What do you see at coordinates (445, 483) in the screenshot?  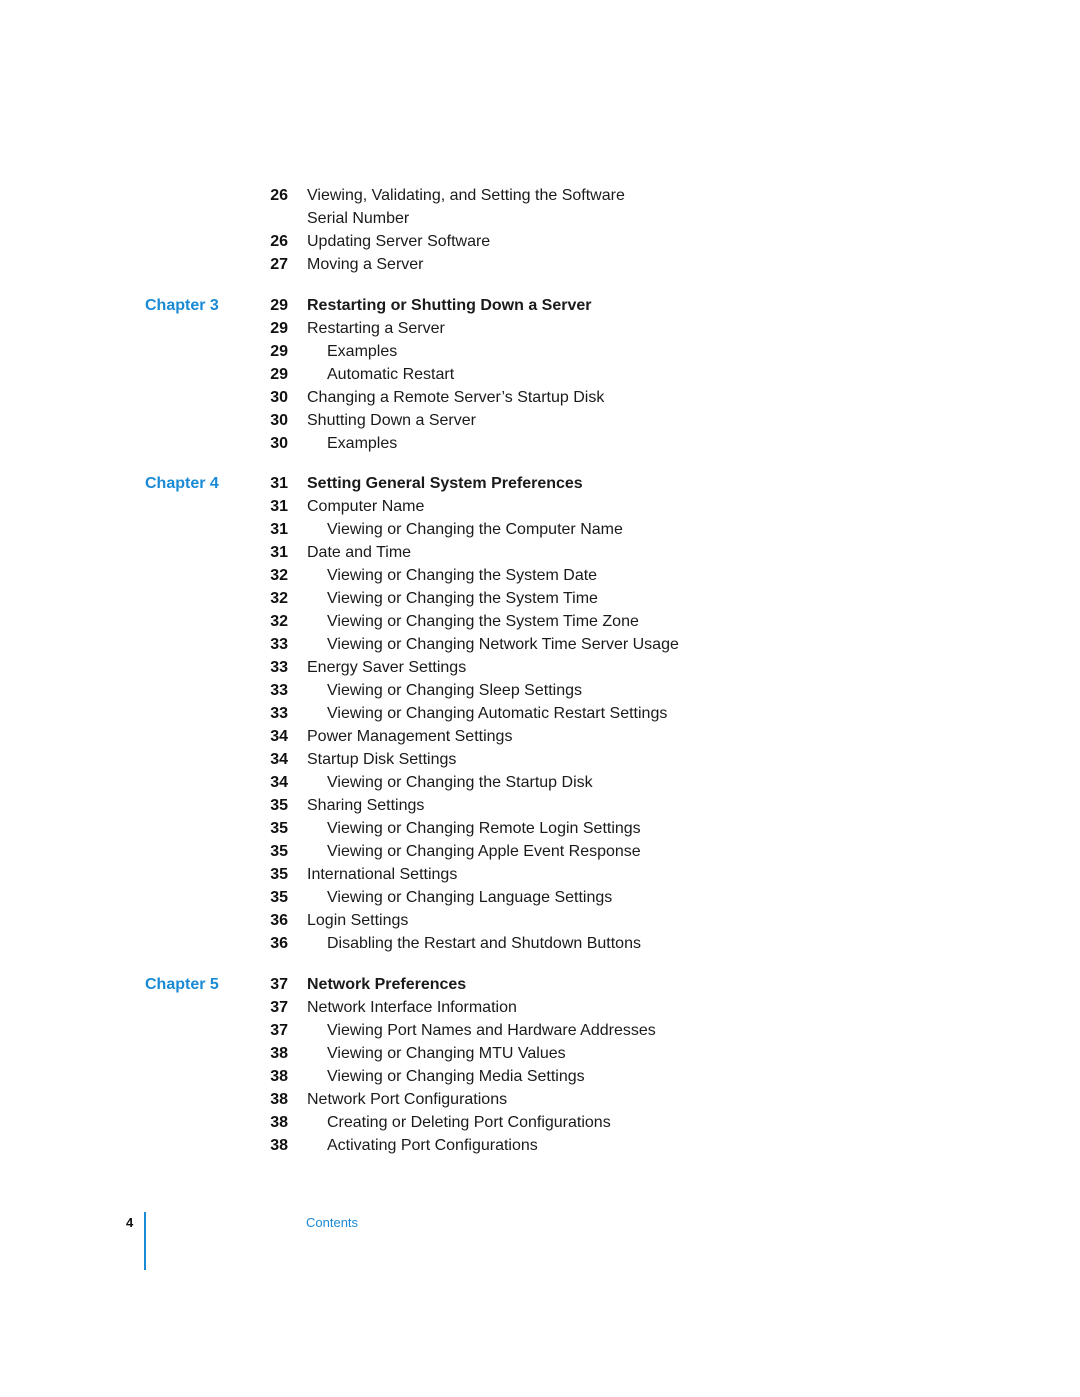 I see `toc-entry-title: Setting General System Preferences` at bounding box center [445, 483].